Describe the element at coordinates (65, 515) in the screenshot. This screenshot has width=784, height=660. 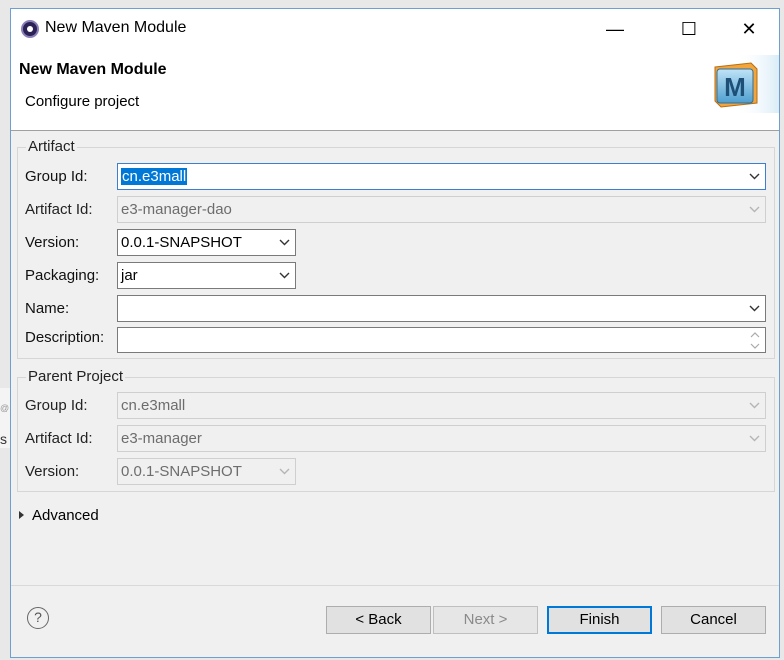
I see `advanced-label: Advanced` at that location.